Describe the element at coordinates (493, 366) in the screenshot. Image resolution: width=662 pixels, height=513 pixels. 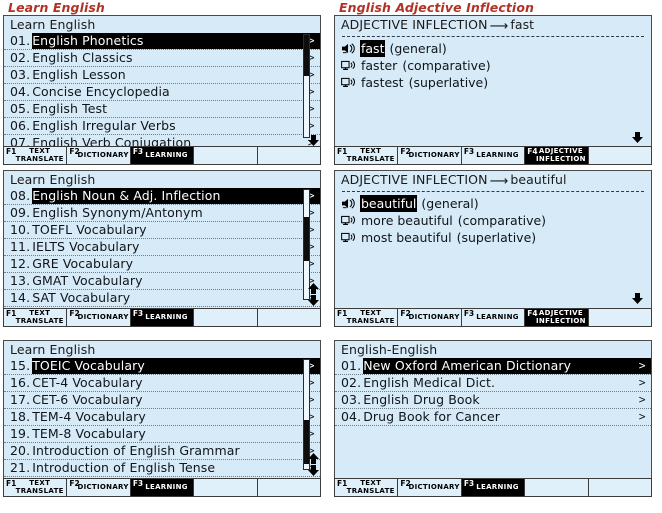
I see `list-item: 01. New Oxford American Dictionary >` at that location.